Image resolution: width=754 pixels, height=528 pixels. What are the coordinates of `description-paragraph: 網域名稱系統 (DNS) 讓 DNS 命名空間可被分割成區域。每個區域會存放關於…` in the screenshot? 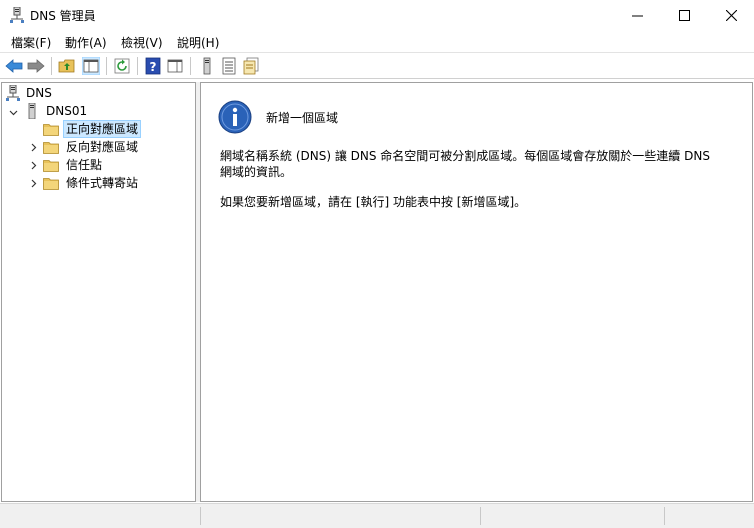 It's located at (470, 164).